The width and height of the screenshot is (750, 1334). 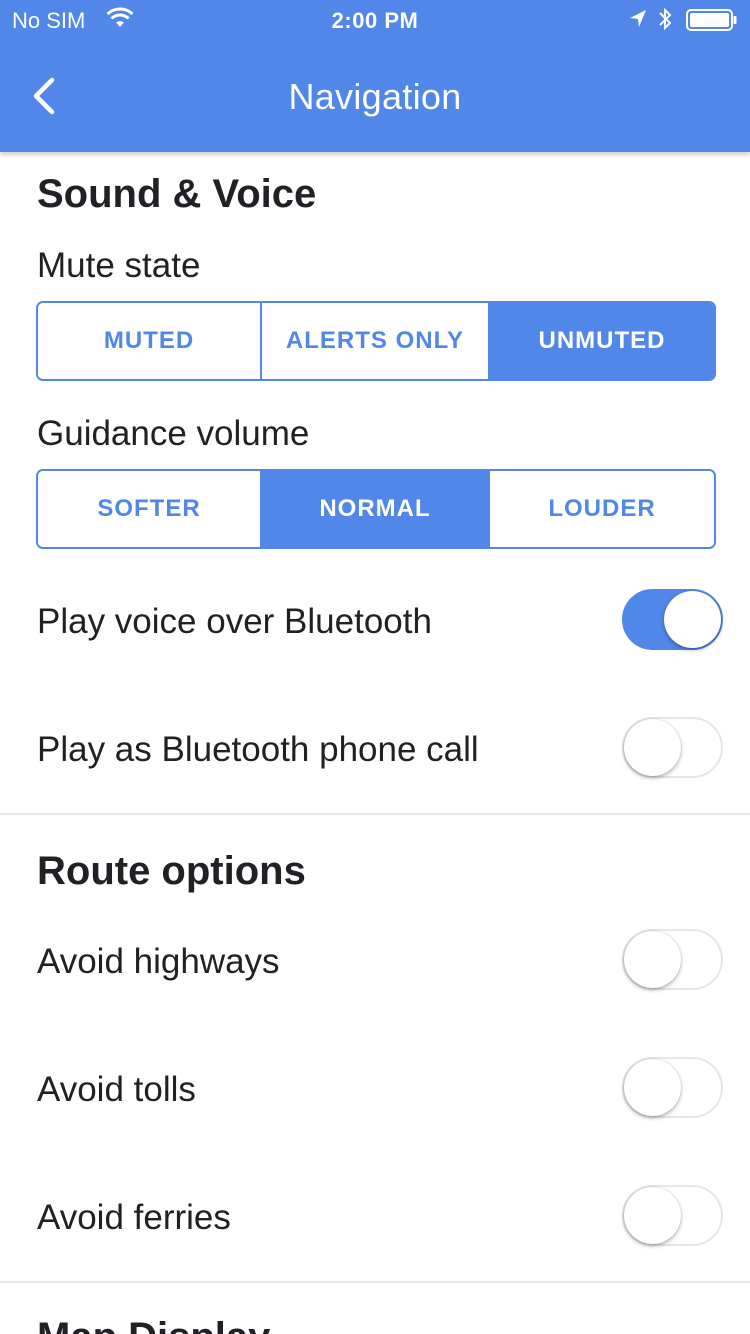 What do you see at coordinates (712, 23) in the screenshot?
I see `battery-icon` at bounding box center [712, 23].